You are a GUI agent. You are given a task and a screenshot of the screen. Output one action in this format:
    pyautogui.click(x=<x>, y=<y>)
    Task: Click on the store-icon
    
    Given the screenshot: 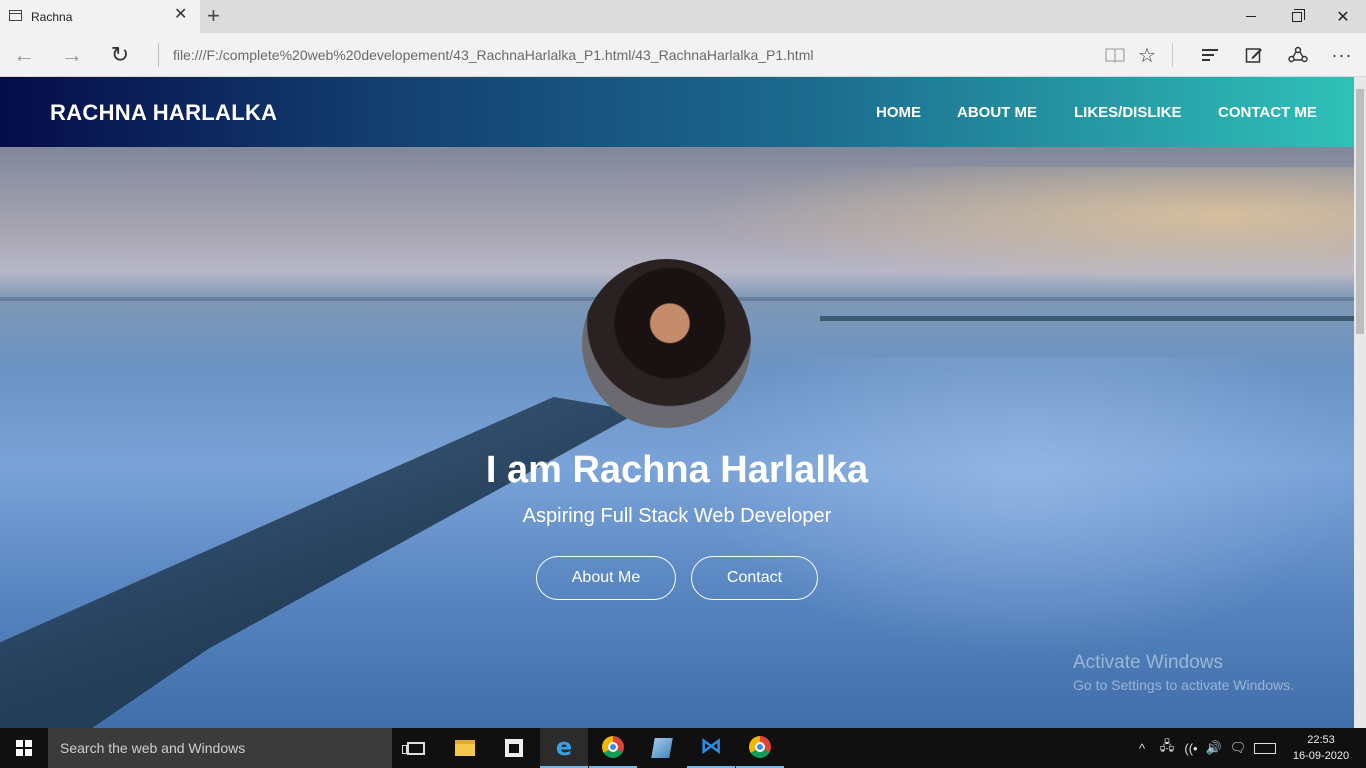 What is the action you would take?
    pyautogui.click(x=514, y=748)
    